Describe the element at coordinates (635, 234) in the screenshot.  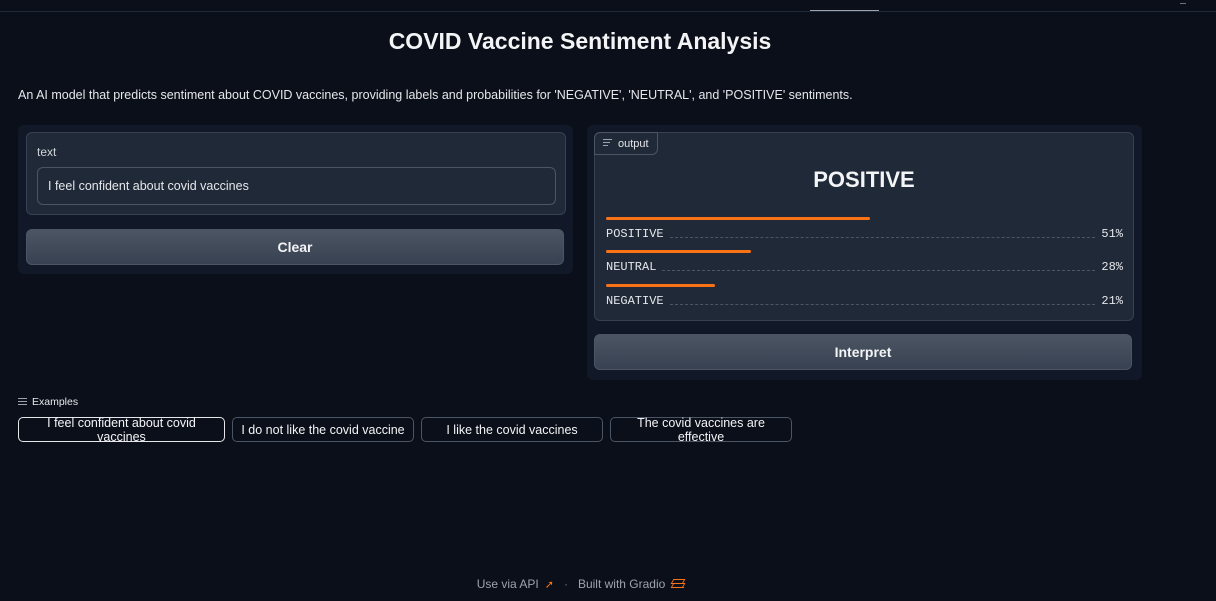
I see `confidence-label: POSITIVE` at that location.